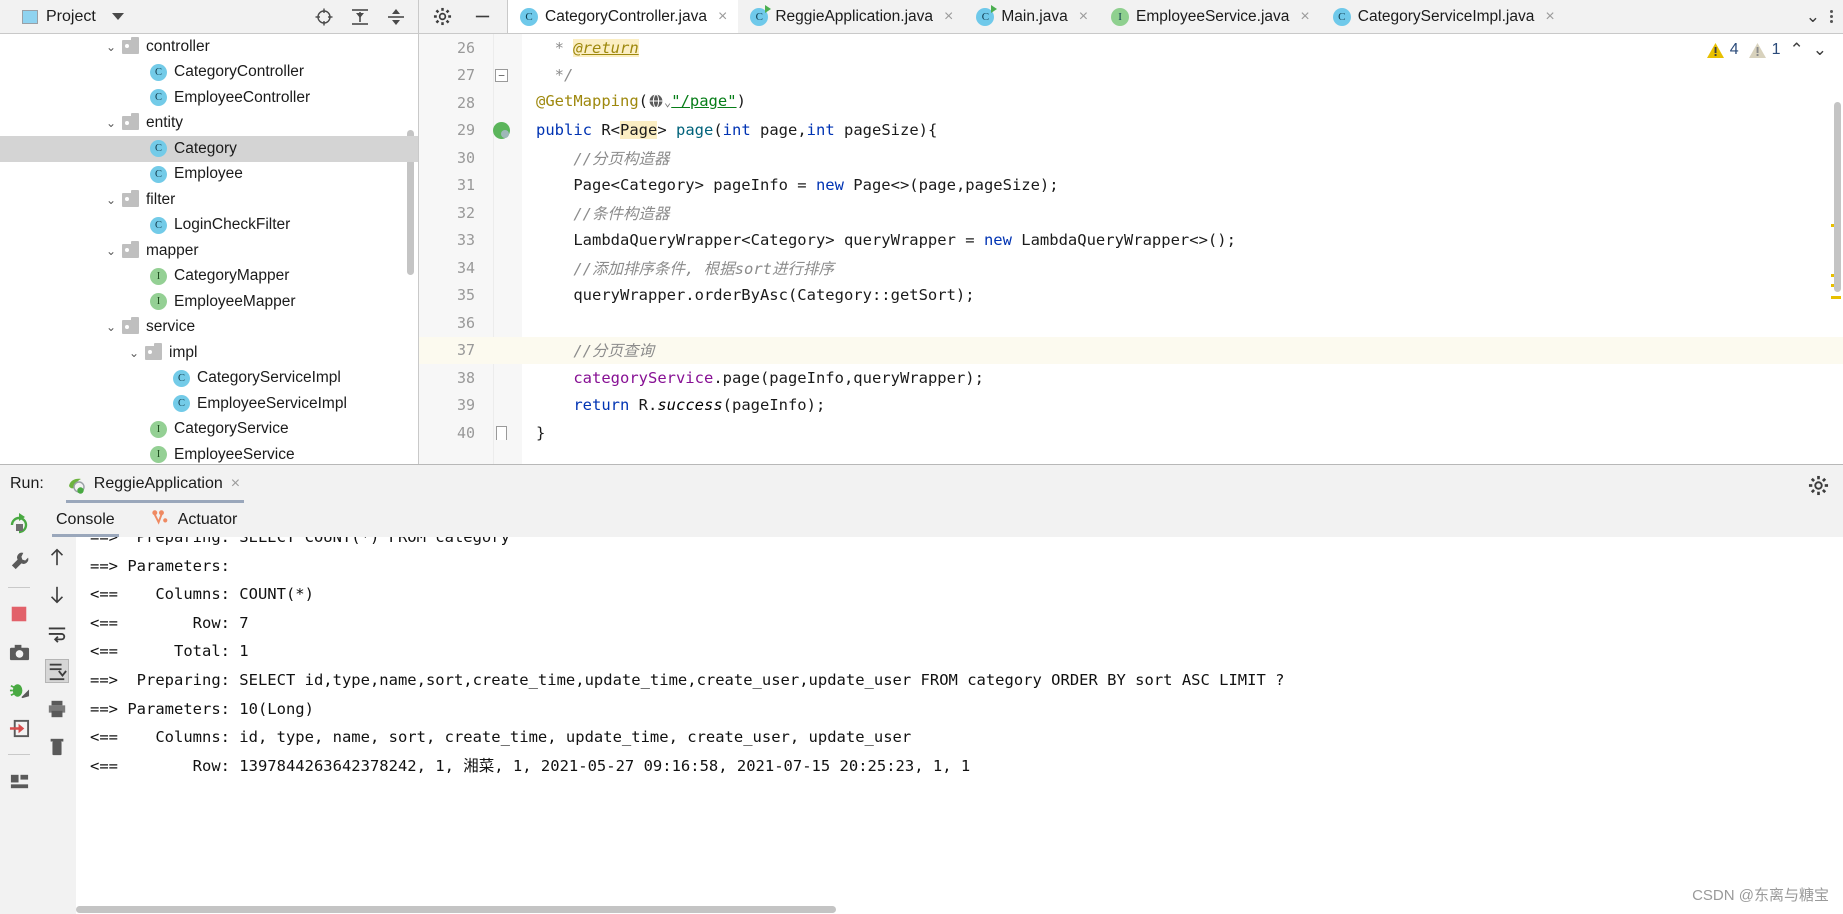 The image size is (1843, 914). Describe the element at coordinates (209, 175) in the screenshot. I see `tree-item-employee: C Employee` at that location.